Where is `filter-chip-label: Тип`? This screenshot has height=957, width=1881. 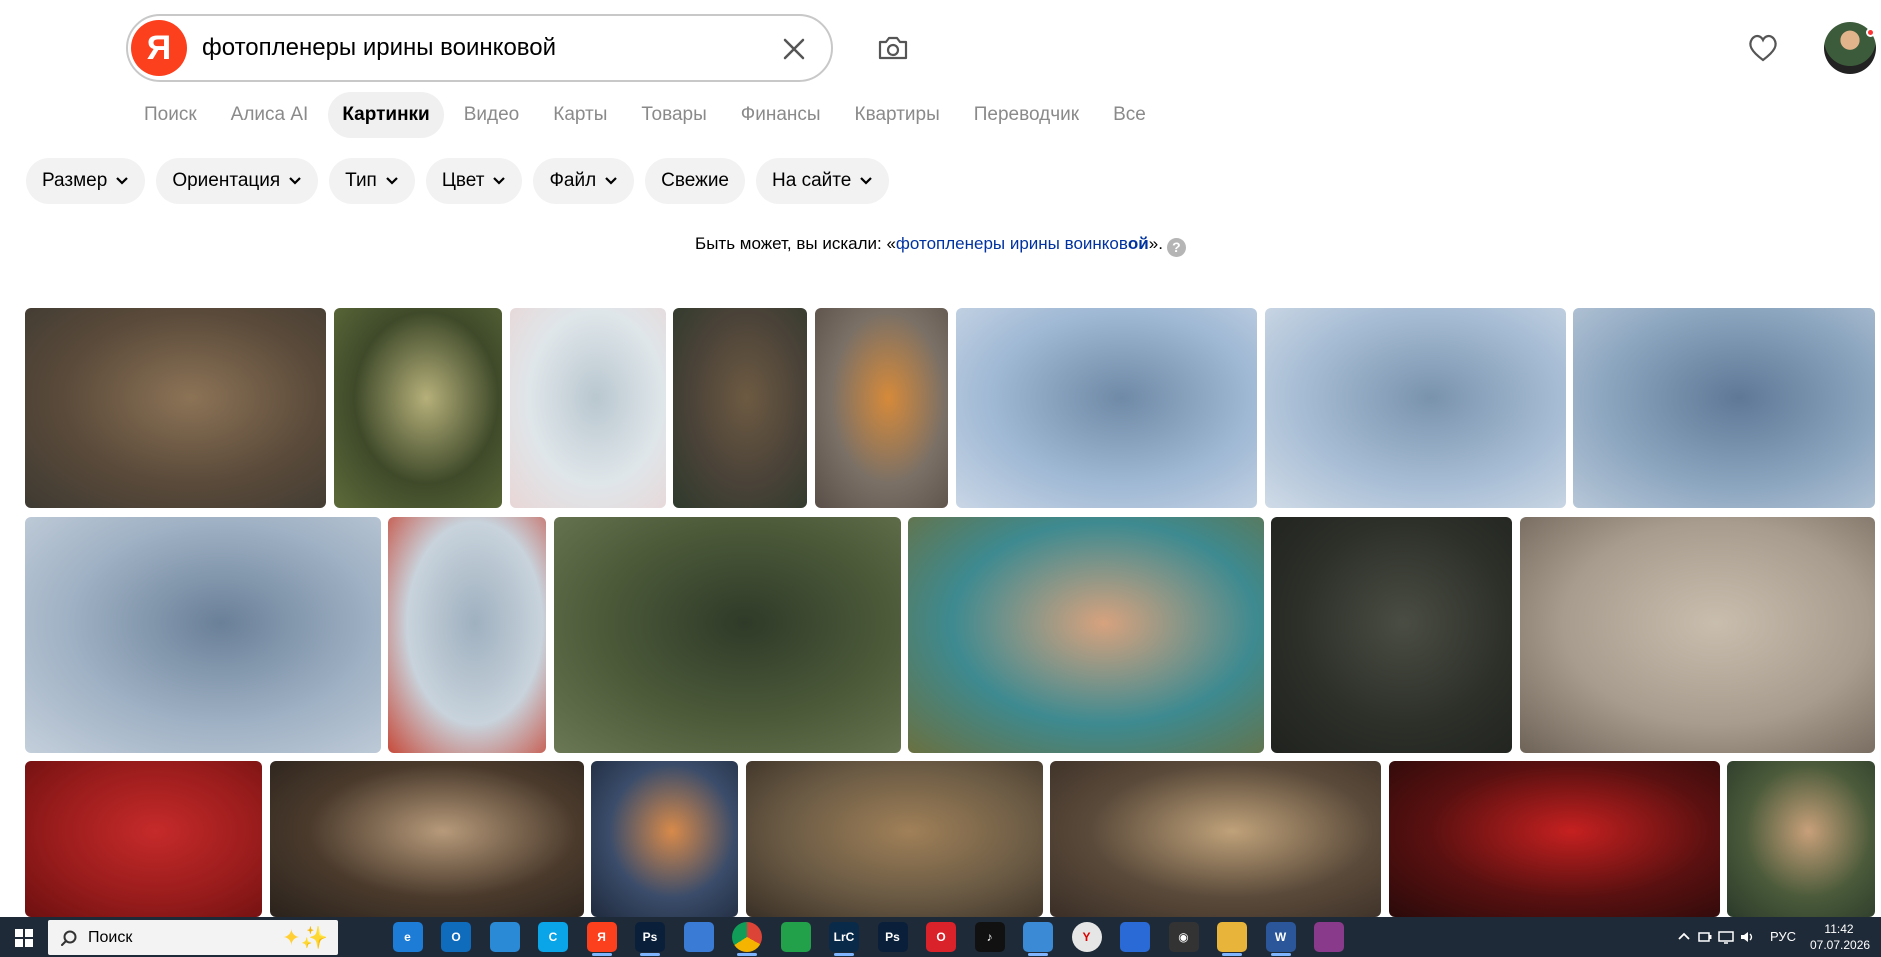
filter-chip-label: Тип is located at coordinates (361, 180).